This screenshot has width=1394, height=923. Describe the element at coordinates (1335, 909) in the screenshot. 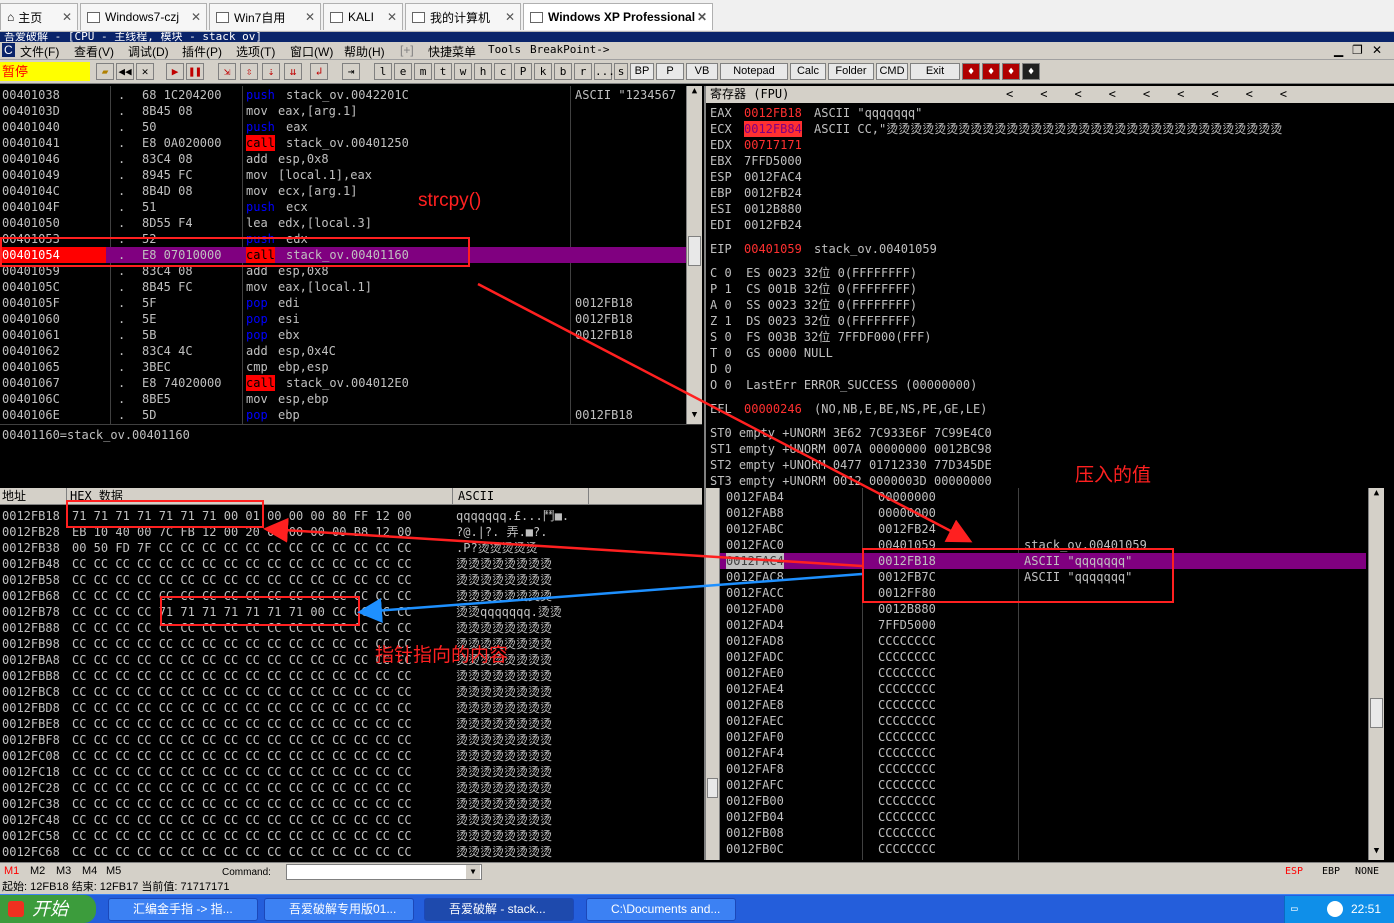

I see `volume-icon` at that location.